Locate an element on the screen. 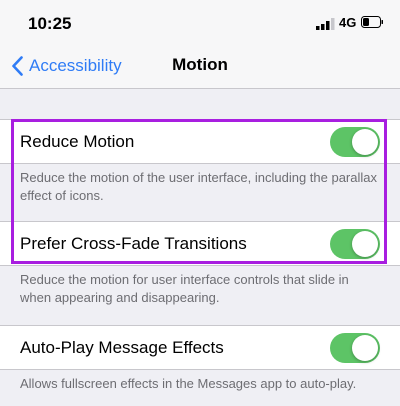  cross-fade-toggle is located at coordinates (355, 243).